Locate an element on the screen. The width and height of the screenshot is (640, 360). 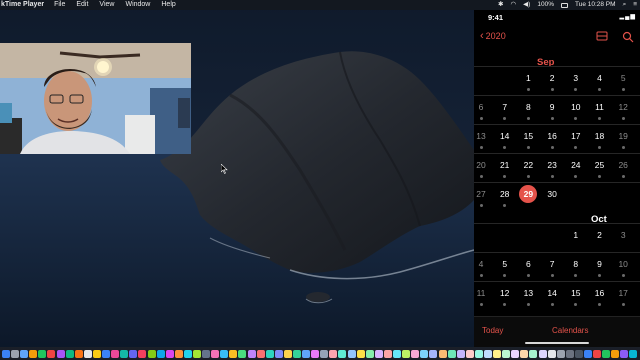
year-back-button: ‹ 2020 is located at coordinates (493, 35).